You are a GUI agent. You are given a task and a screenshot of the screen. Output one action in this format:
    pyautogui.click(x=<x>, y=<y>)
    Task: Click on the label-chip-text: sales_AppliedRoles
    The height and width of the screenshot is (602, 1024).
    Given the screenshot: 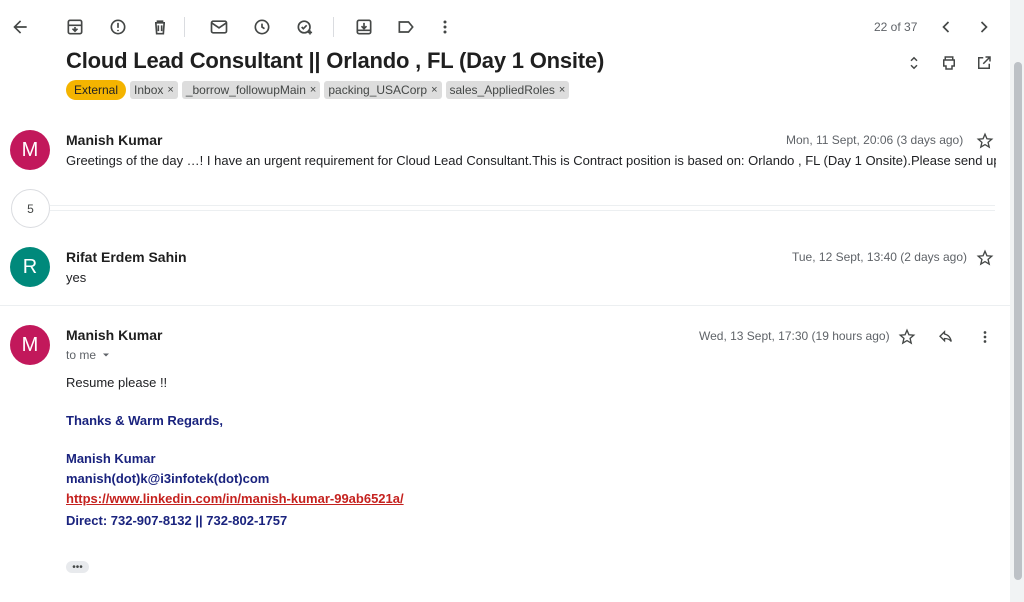 What is the action you would take?
    pyautogui.click(x=502, y=90)
    